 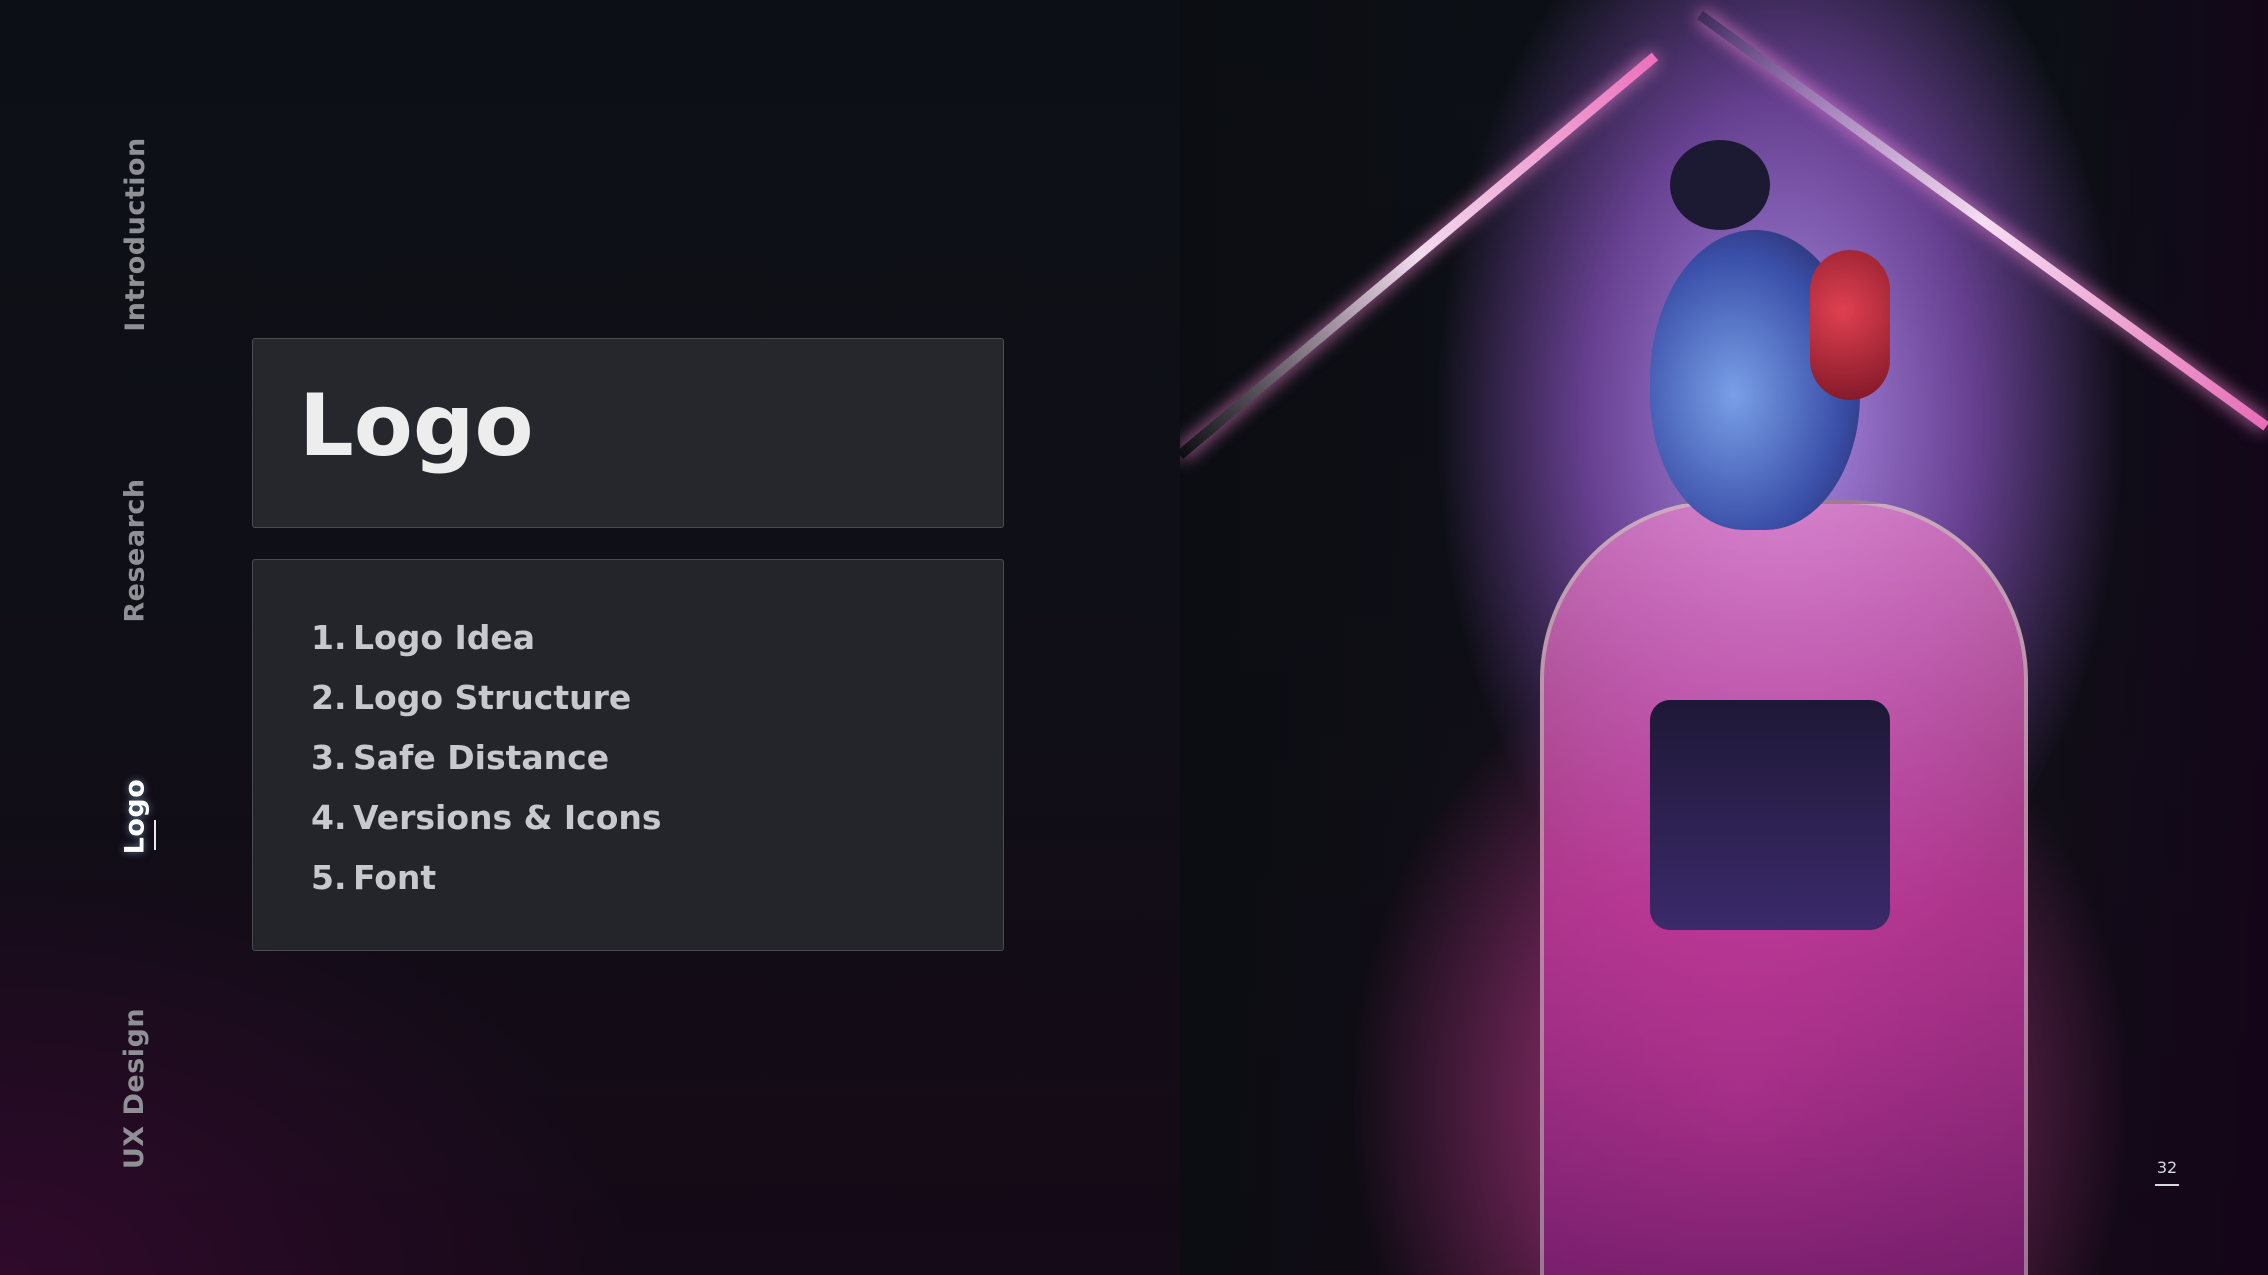 What do you see at coordinates (1770, 815) in the screenshot?
I see `figure-top` at bounding box center [1770, 815].